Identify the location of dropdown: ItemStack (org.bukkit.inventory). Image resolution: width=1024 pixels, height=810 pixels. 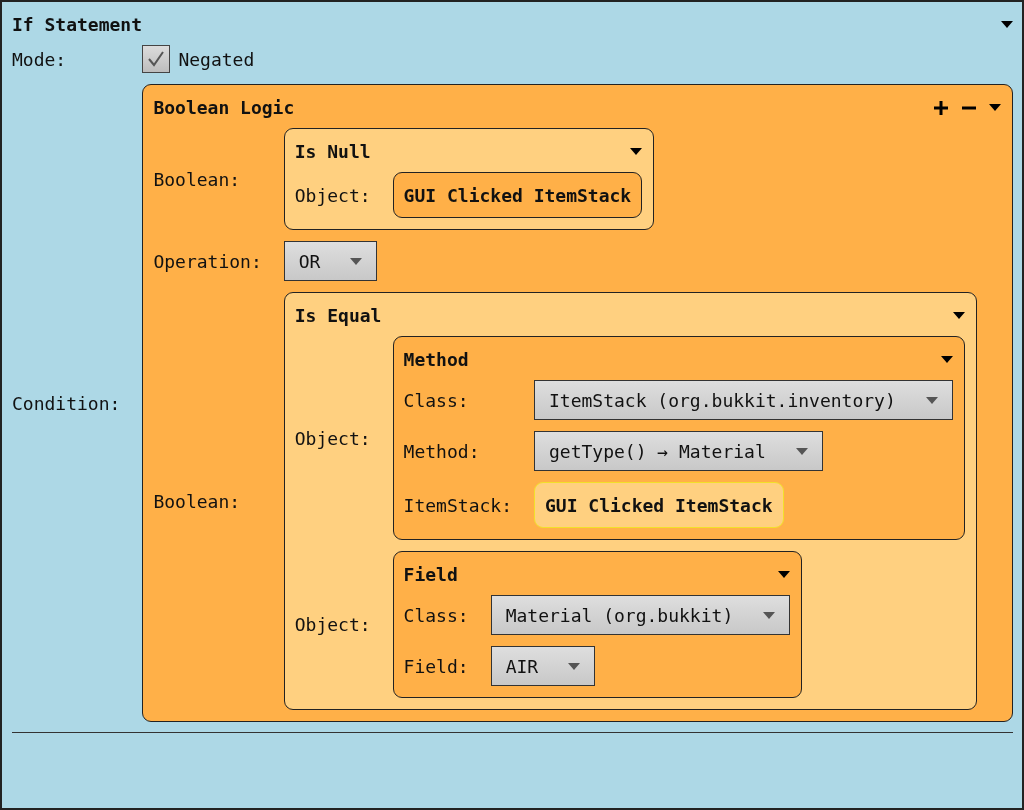
(743, 400).